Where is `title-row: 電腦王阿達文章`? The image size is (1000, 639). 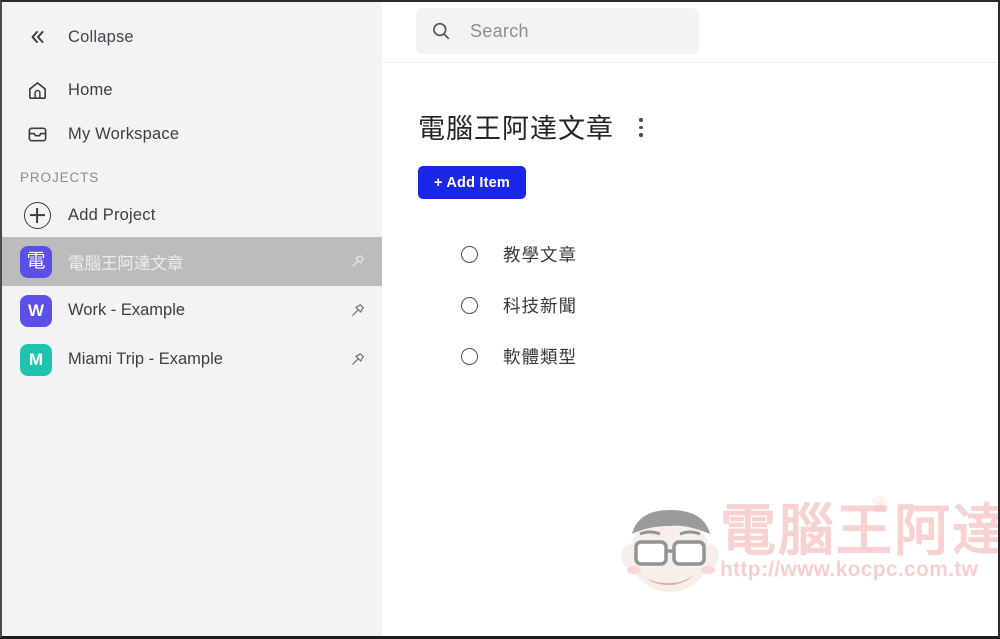
title-row: 電腦王阿達文章 is located at coordinates (708, 126).